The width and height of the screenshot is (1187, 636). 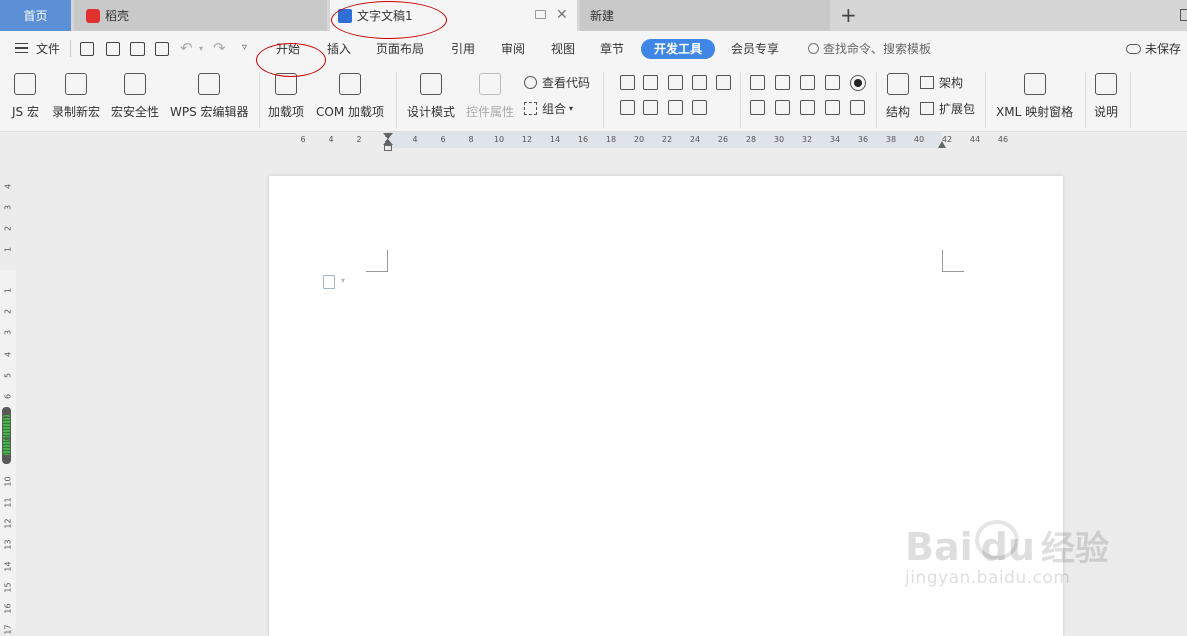 I want to click on menu-page-layout: 页面布局, so click(x=400, y=49).